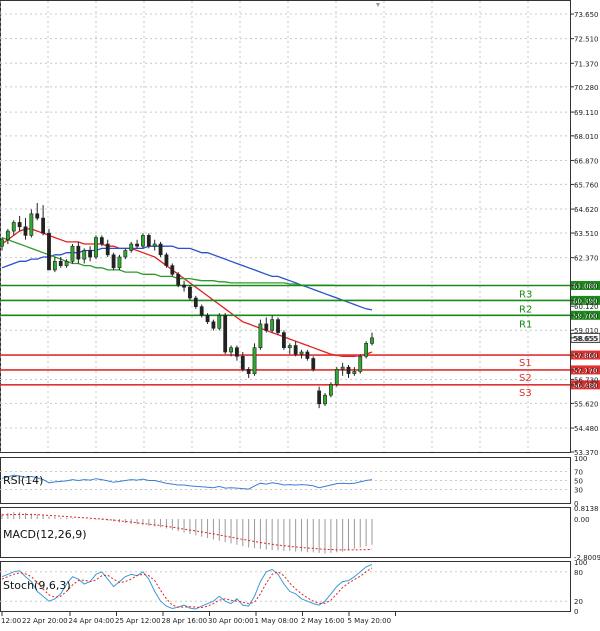 This screenshot has height=631, width=600. What do you see at coordinates (586, 356) in the screenshot?
I see `price-tick-label: 57.860` at bounding box center [586, 356].